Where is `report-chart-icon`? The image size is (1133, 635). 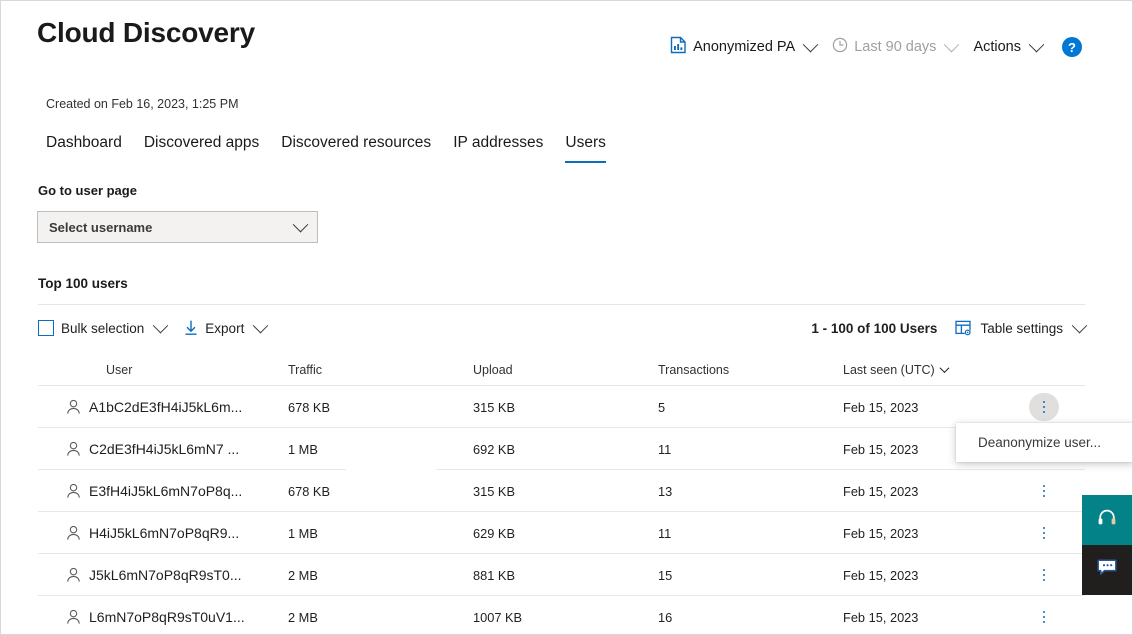
report-chart-icon is located at coordinates (678, 47).